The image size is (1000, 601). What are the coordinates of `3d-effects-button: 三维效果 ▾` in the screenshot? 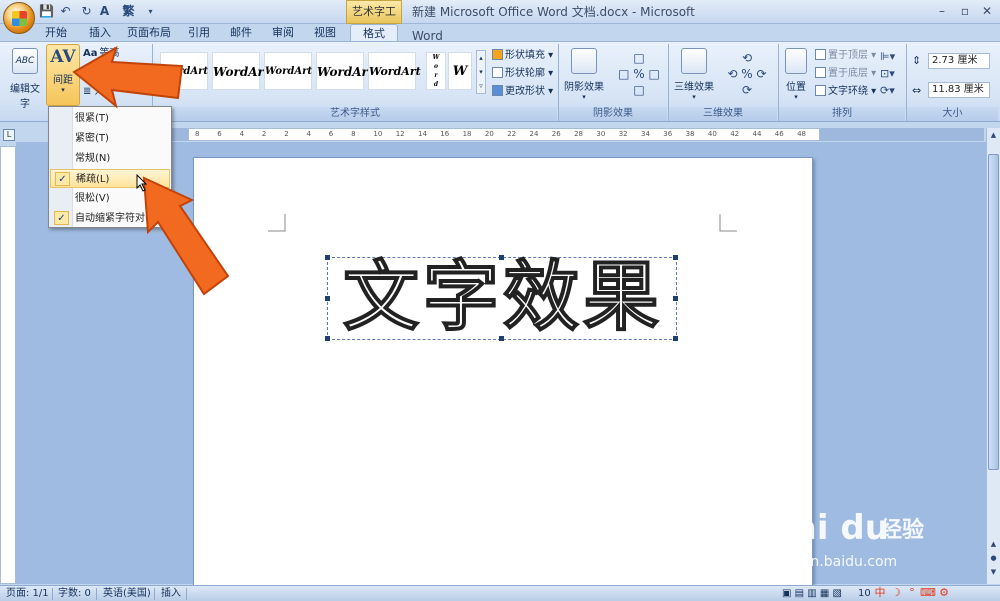 It's located at (694, 74).